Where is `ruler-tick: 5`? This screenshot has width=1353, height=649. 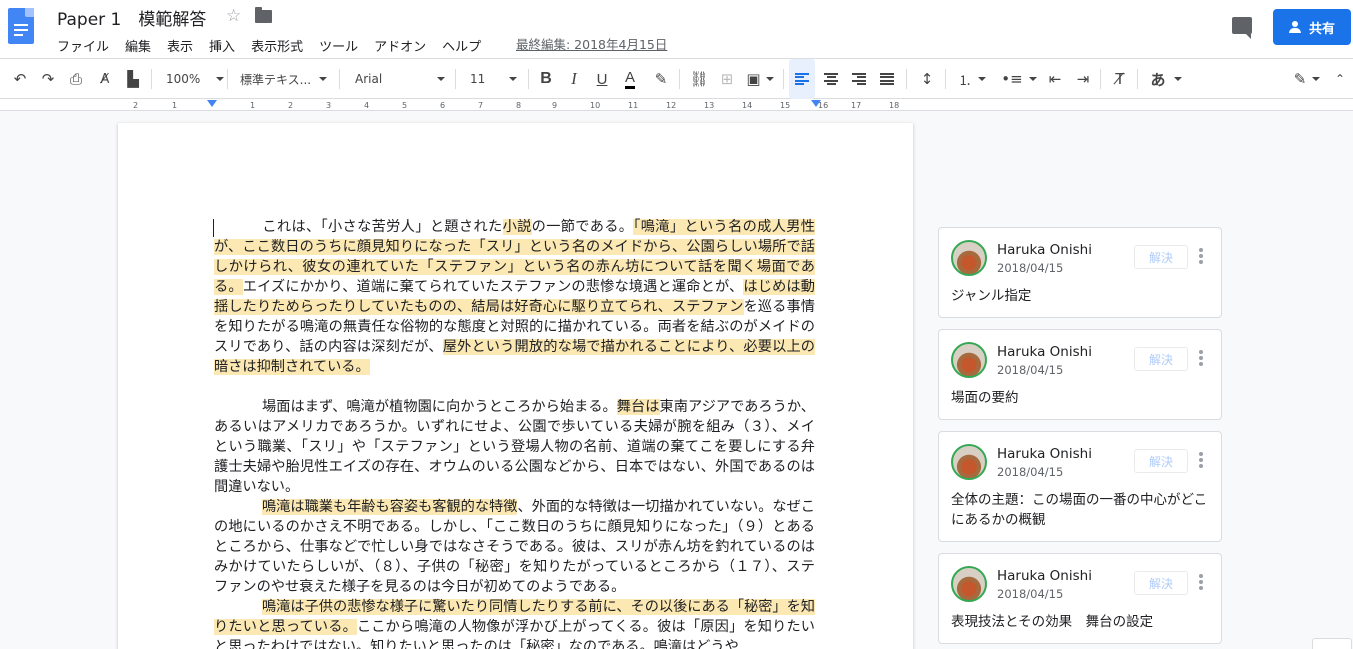 ruler-tick: 5 is located at coordinates (405, 105).